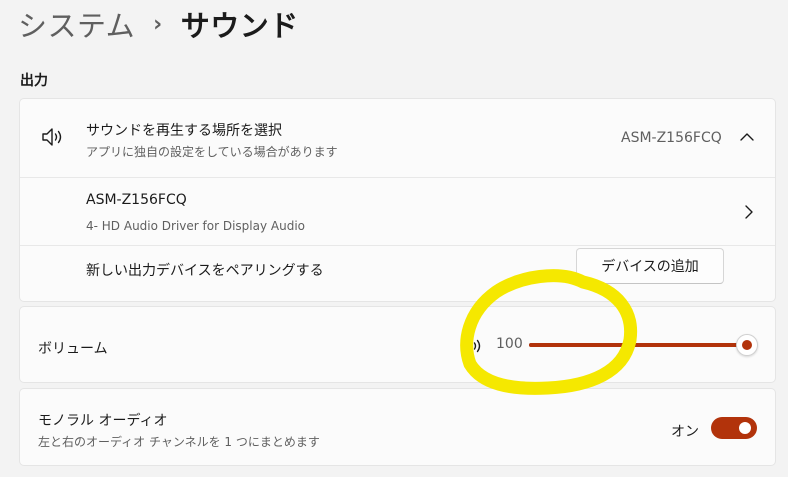 The width and height of the screenshot is (788, 477). I want to click on volume-slider-fill, so click(638, 345).